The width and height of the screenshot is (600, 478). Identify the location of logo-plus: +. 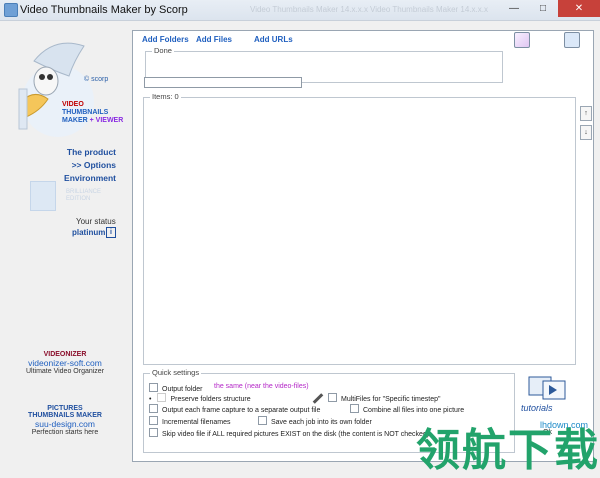
(91, 120).